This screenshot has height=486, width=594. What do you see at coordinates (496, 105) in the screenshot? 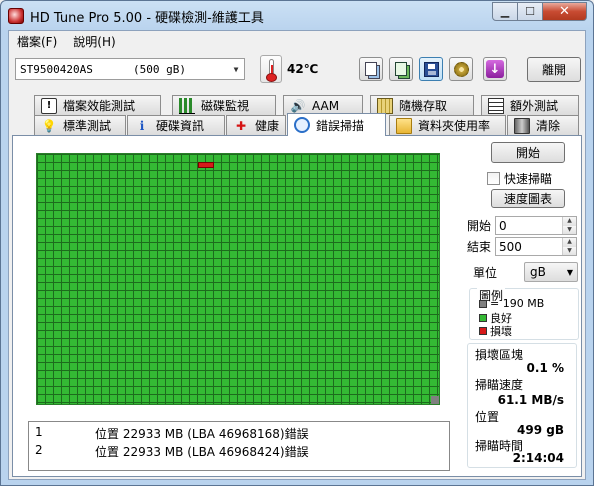
I see `table-icon` at bounding box center [496, 105].